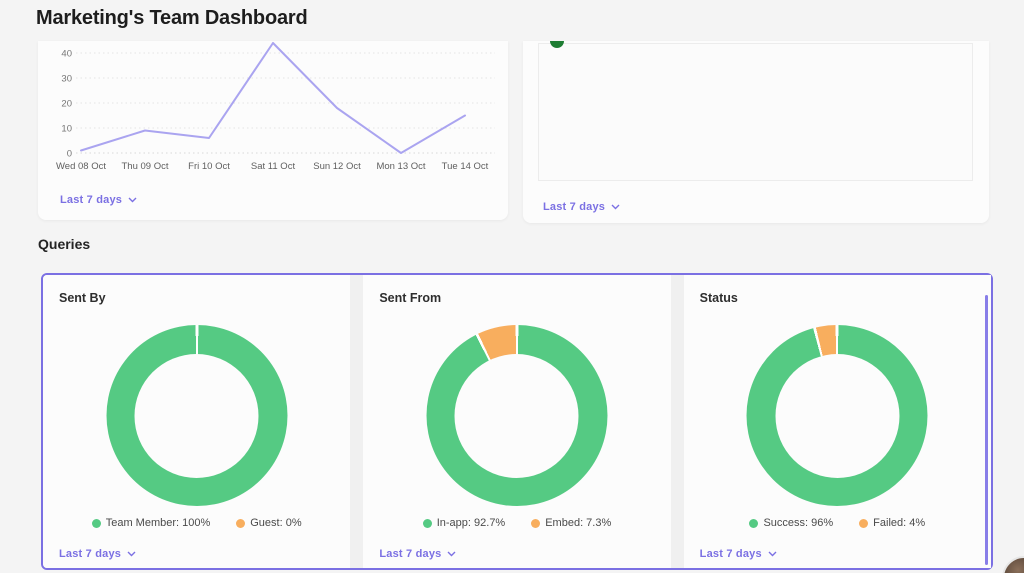 The image size is (1024, 573). I want to click on chart-legend: Success: 96% Failed: 4%, so click(837, 523).